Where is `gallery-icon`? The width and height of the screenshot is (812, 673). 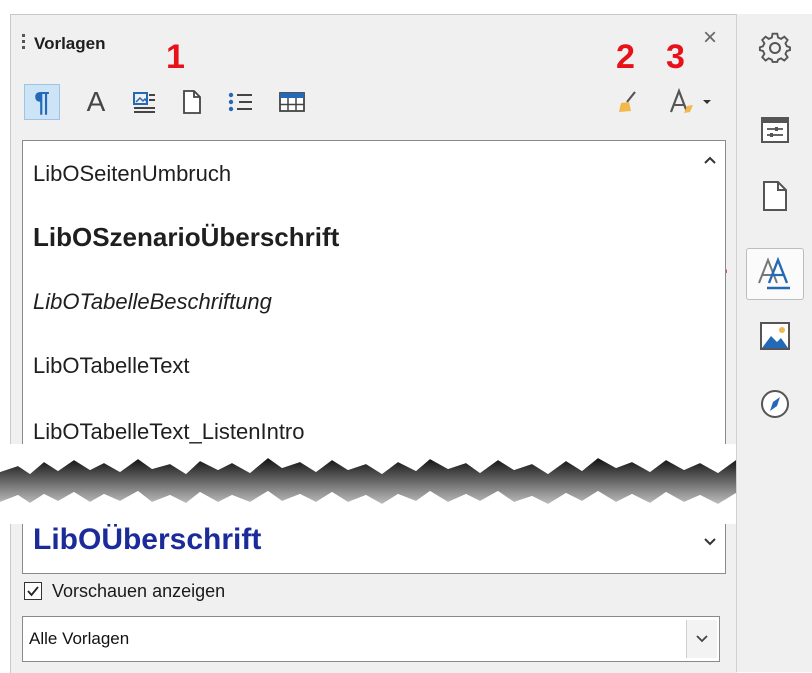 gallery-icon is located at coordinates (775, 336).